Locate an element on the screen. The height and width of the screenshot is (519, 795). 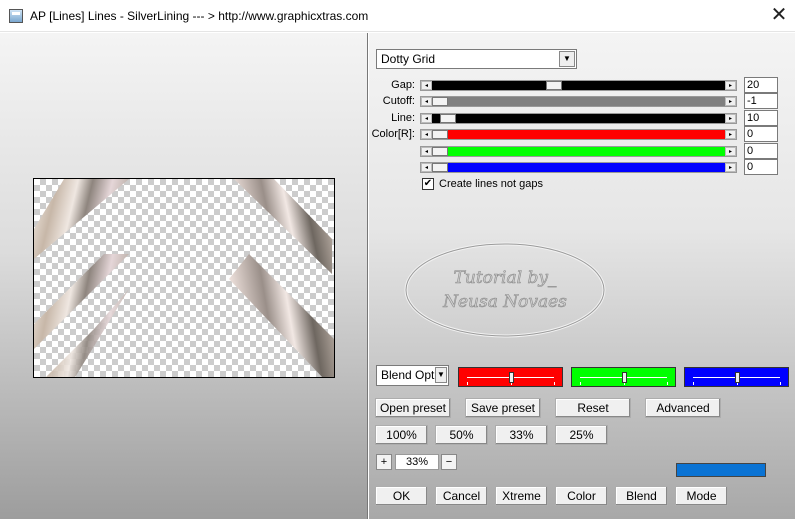
streak-band-bottom-left is located at coordinates (81, 301).